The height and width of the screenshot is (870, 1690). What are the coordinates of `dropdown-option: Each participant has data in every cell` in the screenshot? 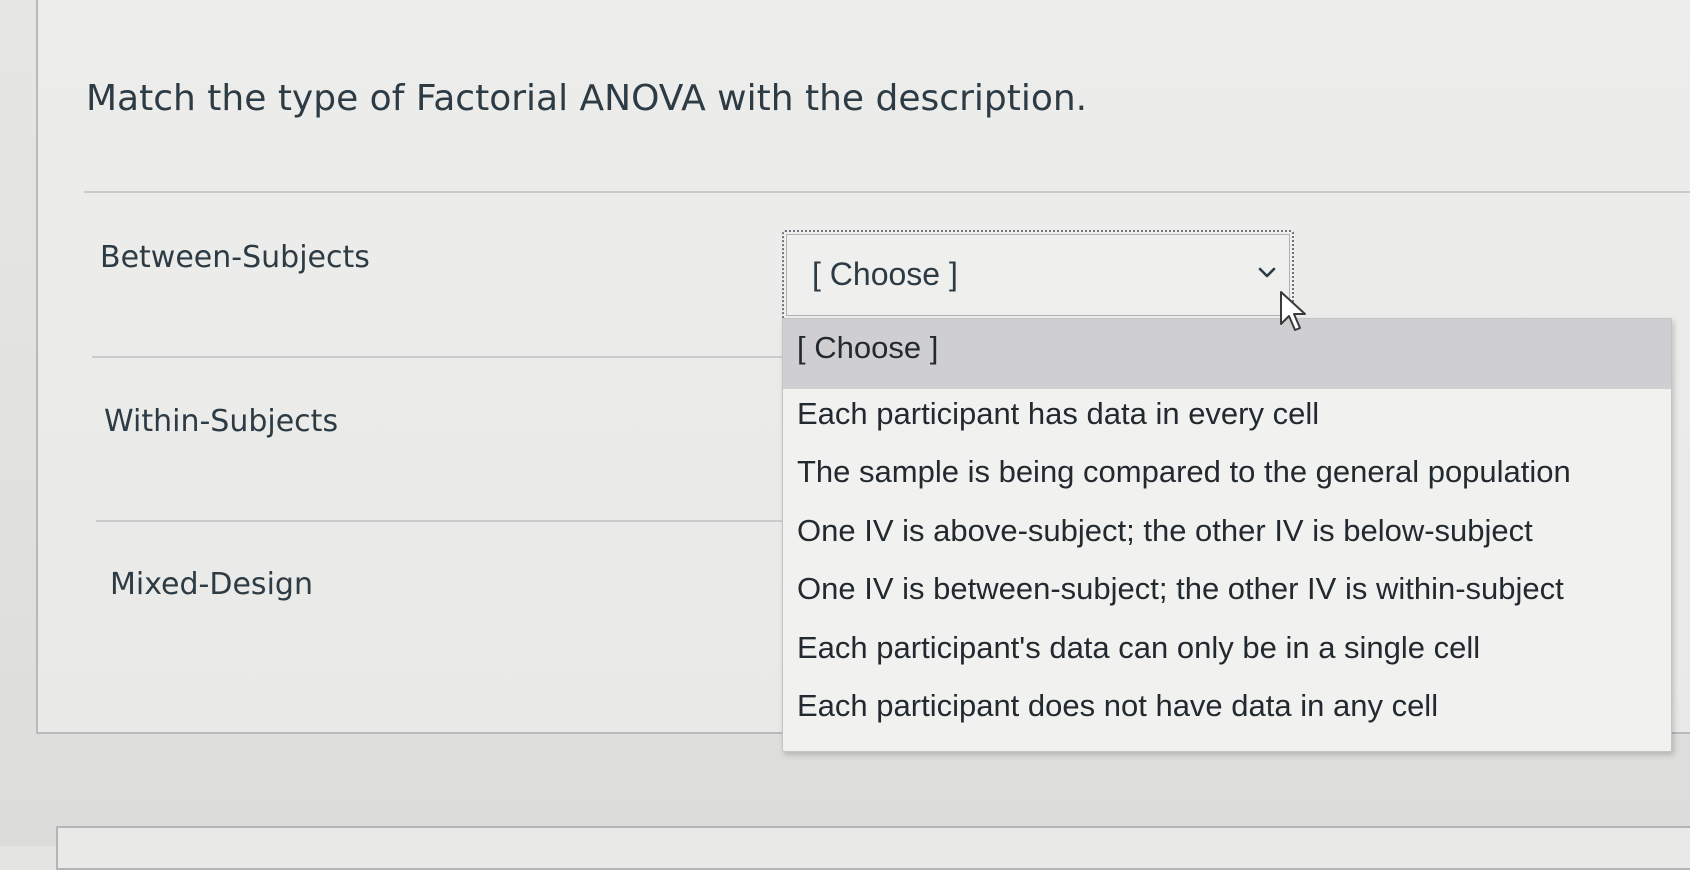 It's located at (1227, 414).